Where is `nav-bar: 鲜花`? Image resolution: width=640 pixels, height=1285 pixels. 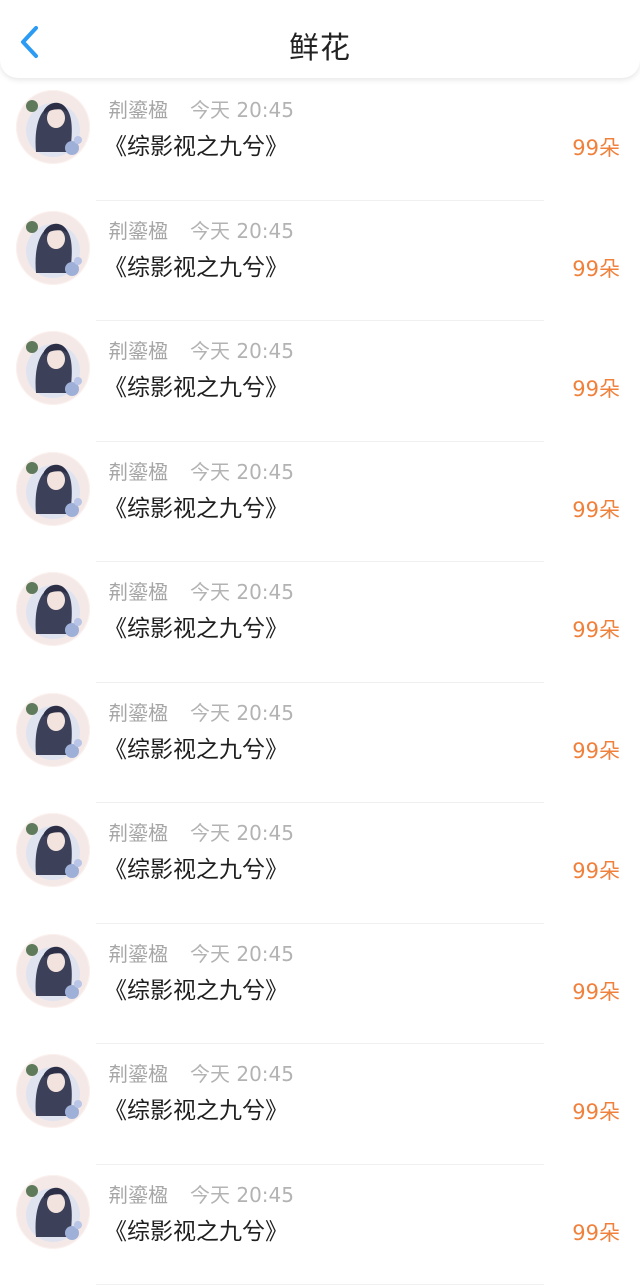 nav-bar: 鲜花 is located at coordinates (320, 39).